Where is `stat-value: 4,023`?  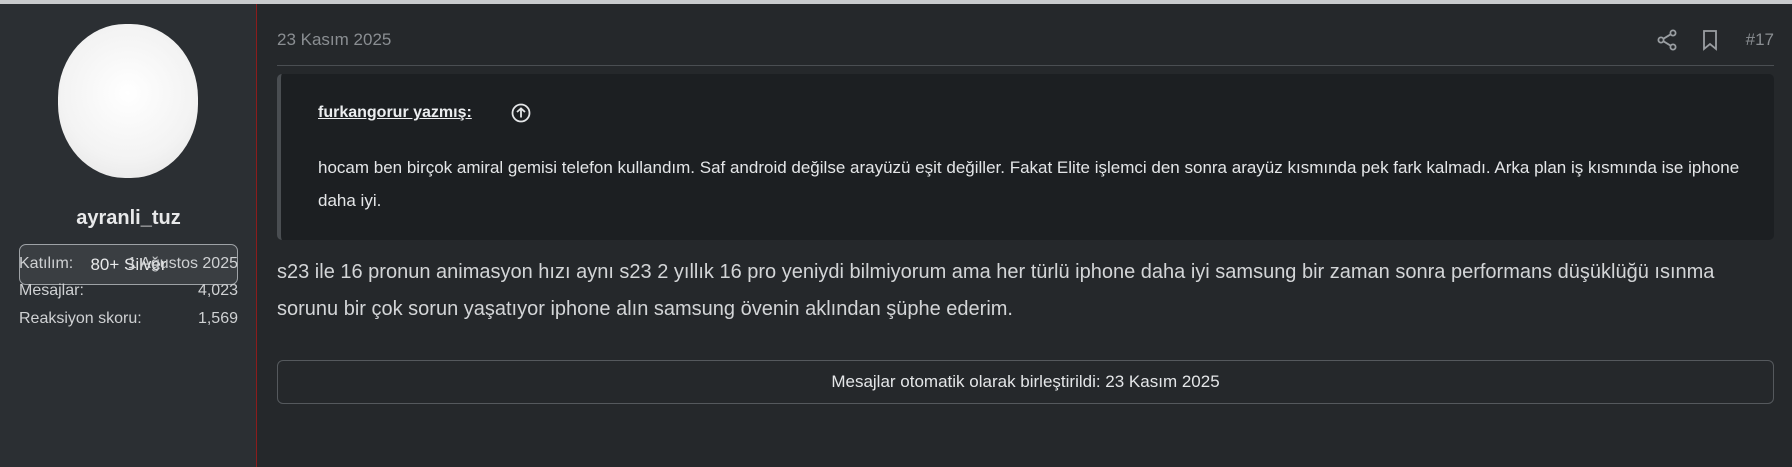
stat-value: 4,023 is located at coordinates (217, 290).